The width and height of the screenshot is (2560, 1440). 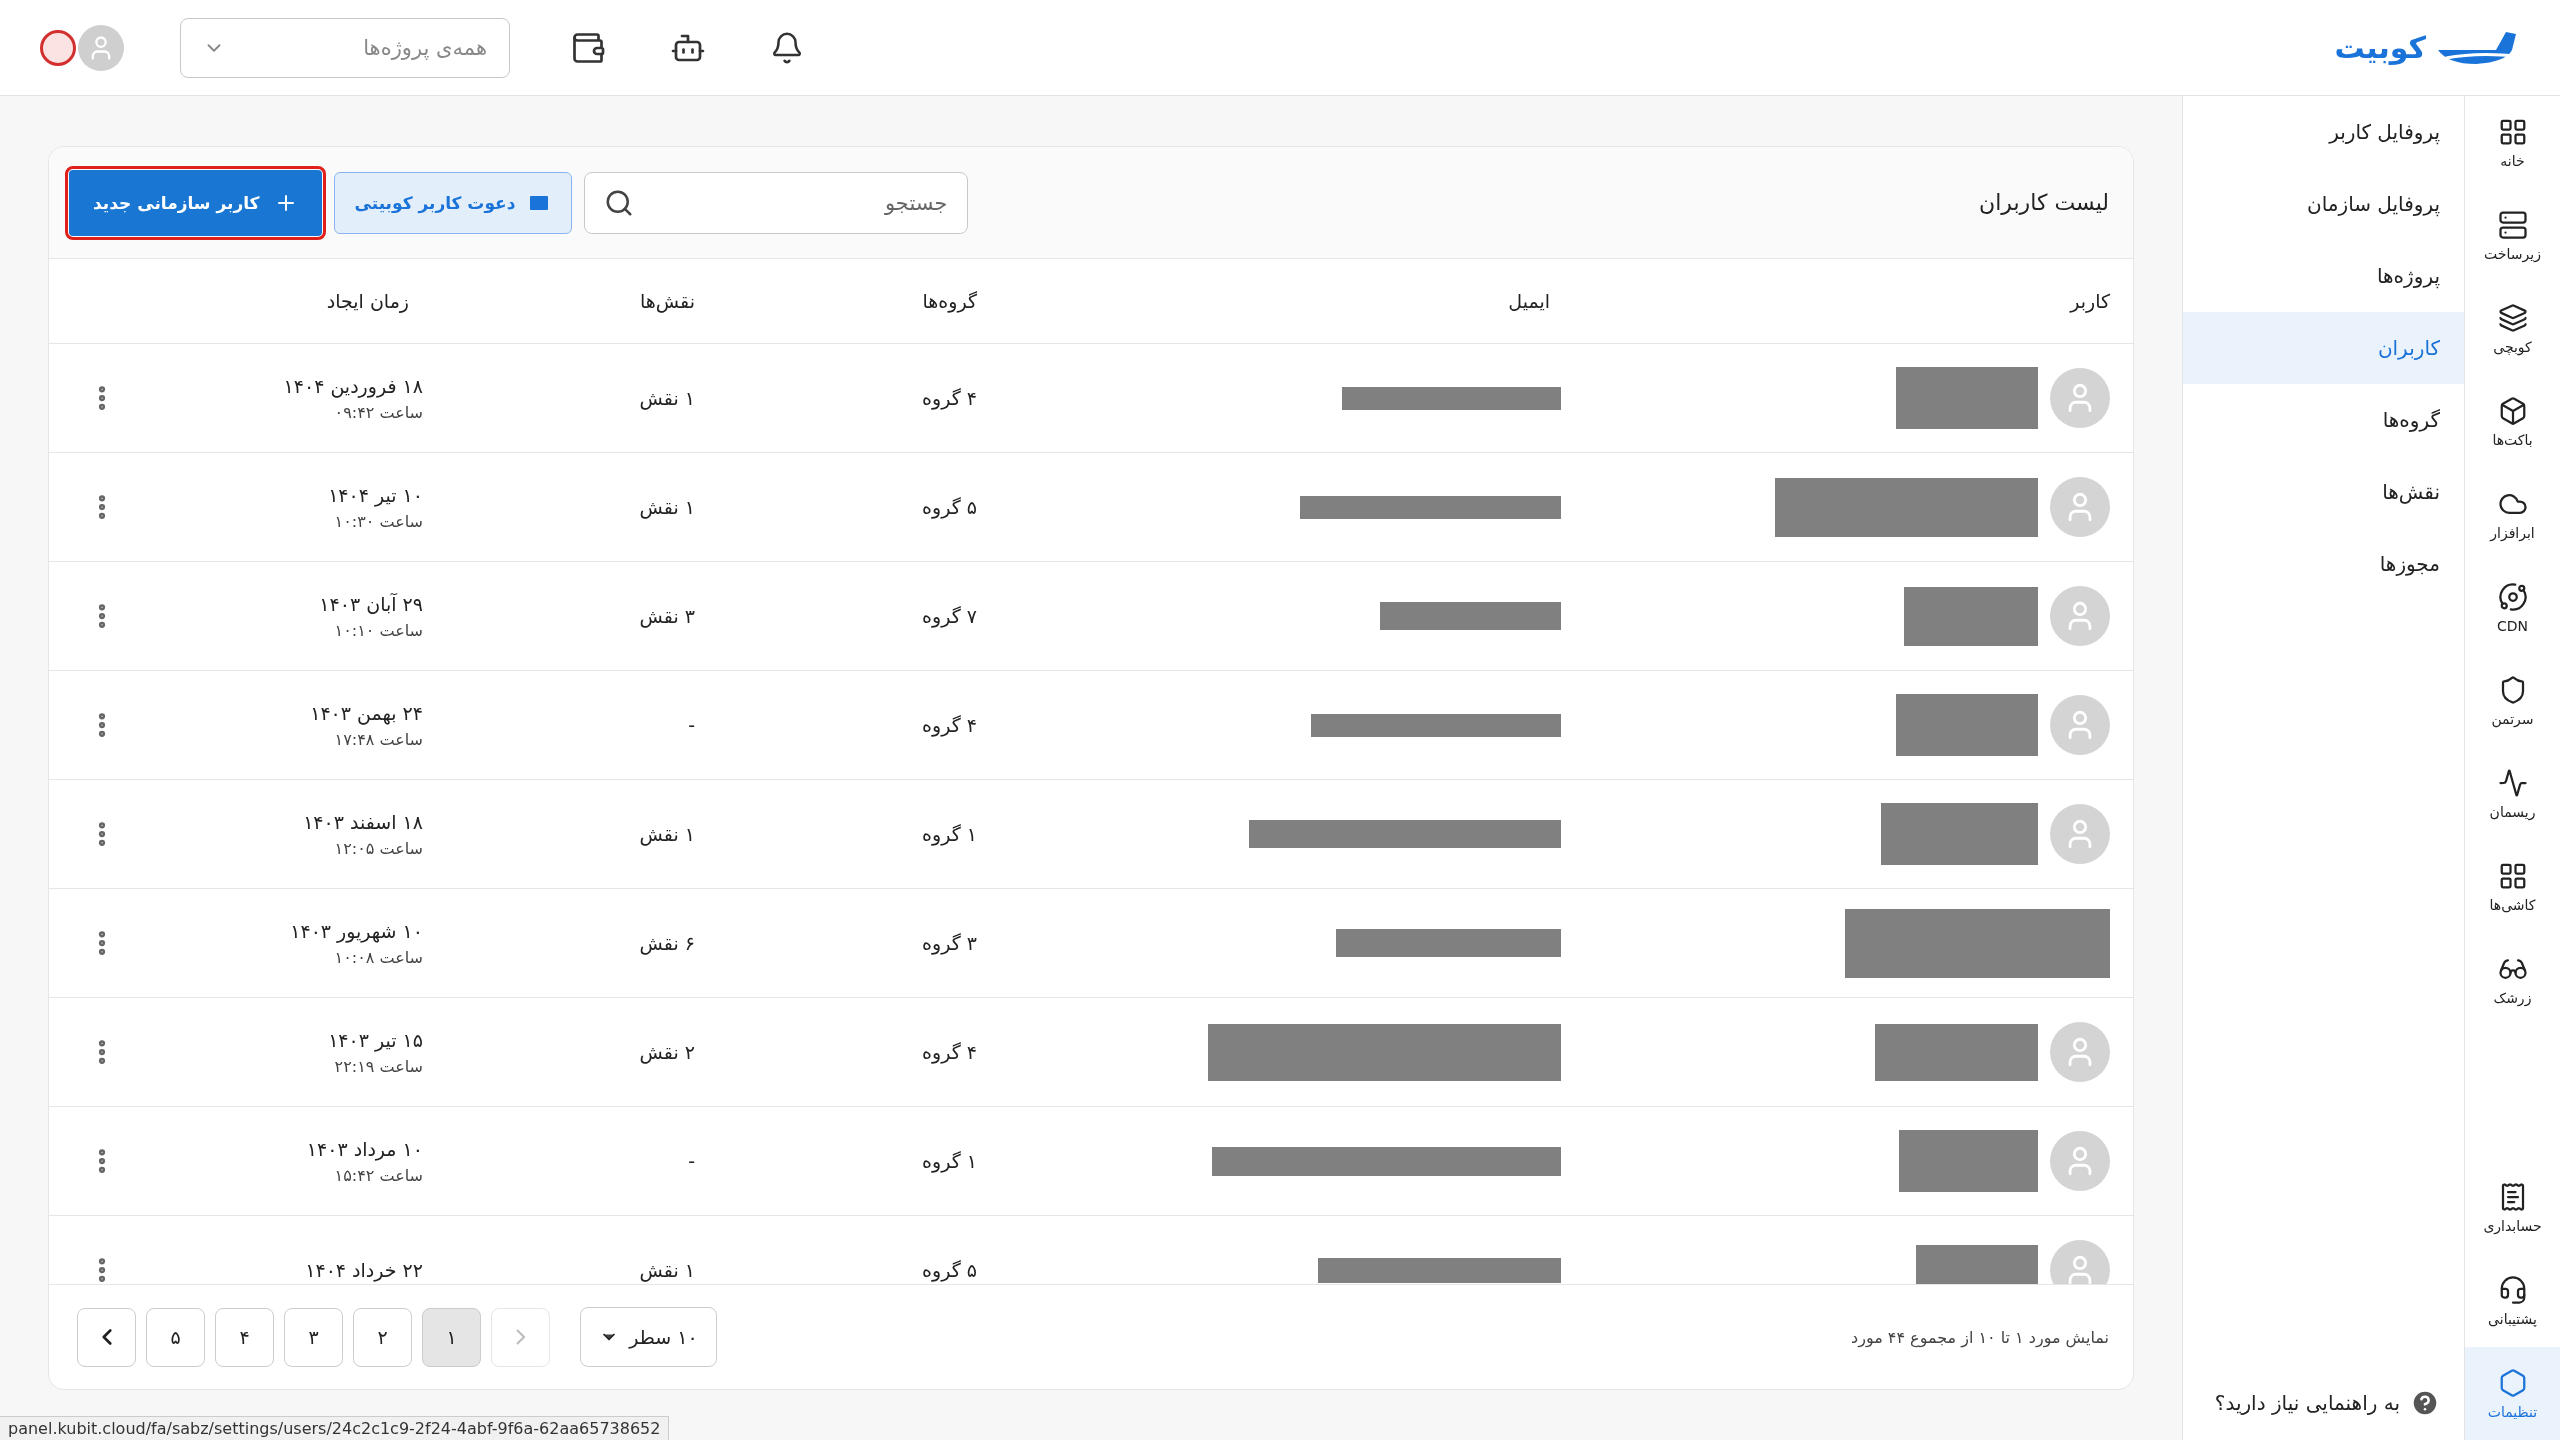 What do you see at coordinates (950, 943) in the screenshot?
I see `groups-cell-text: ۳ گروه` at bounding box center [950, 943].